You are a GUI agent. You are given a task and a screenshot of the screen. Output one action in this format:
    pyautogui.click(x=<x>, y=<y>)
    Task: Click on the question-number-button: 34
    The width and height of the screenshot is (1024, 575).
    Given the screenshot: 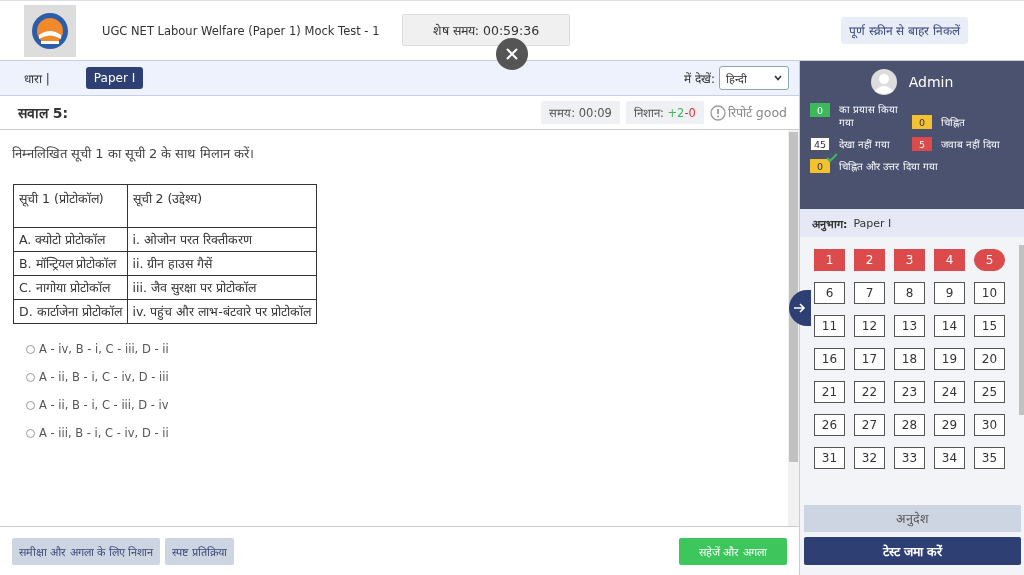 What is the action you would take?
    pyautogui.click(x=949, y=458)
    